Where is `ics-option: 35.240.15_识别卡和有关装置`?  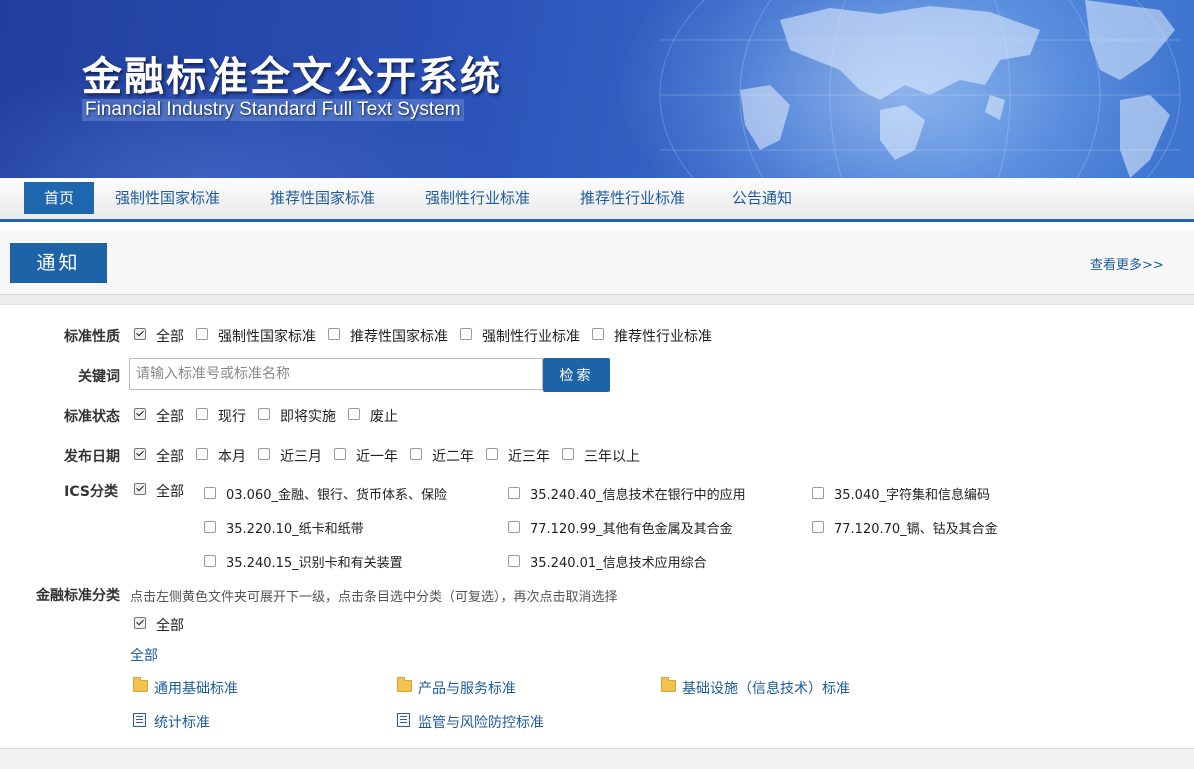
ics-option: 35.240.15_识别卡和有关装置 is located at coordinates (303, 561).